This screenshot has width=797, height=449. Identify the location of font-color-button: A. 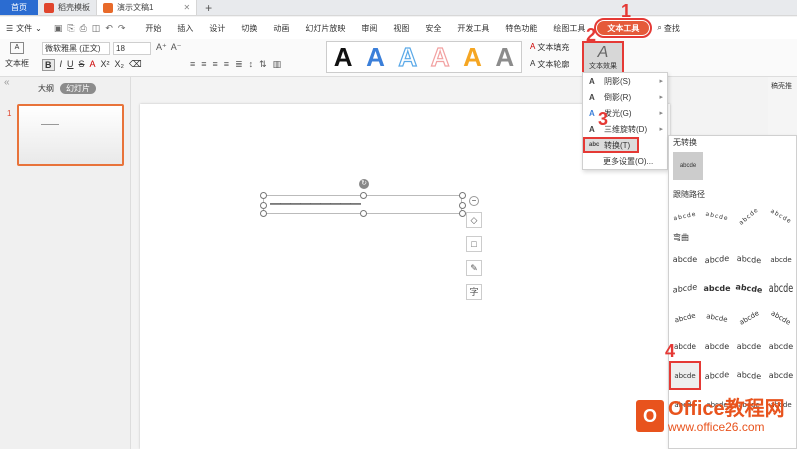
(93, 65).